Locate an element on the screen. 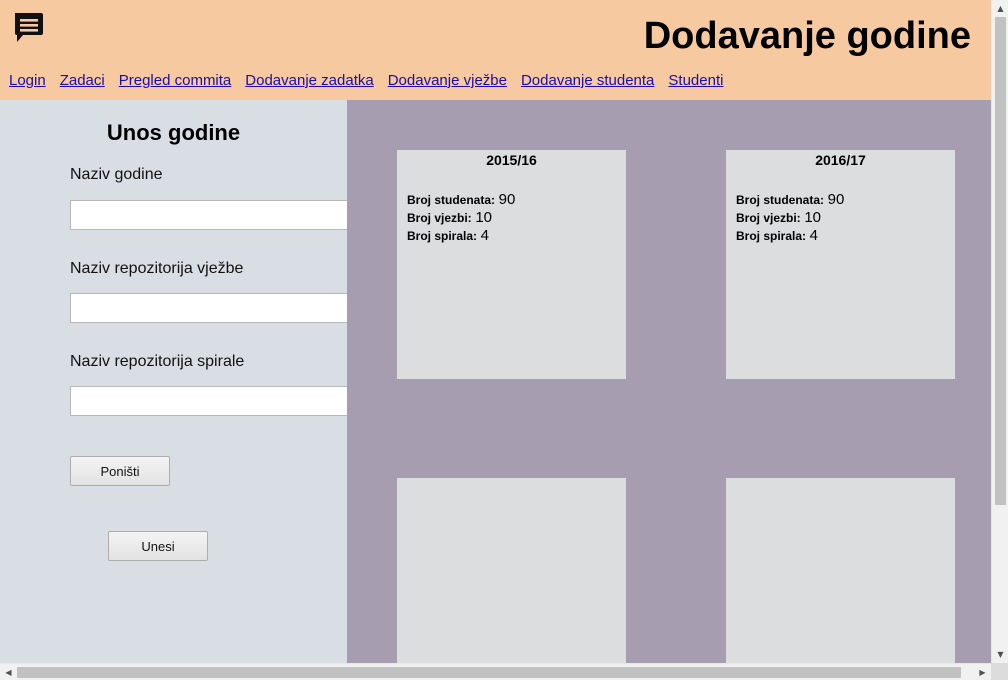 The image size is (1008, 681). submit-button: Unesi is located at coordinates (158, 546).